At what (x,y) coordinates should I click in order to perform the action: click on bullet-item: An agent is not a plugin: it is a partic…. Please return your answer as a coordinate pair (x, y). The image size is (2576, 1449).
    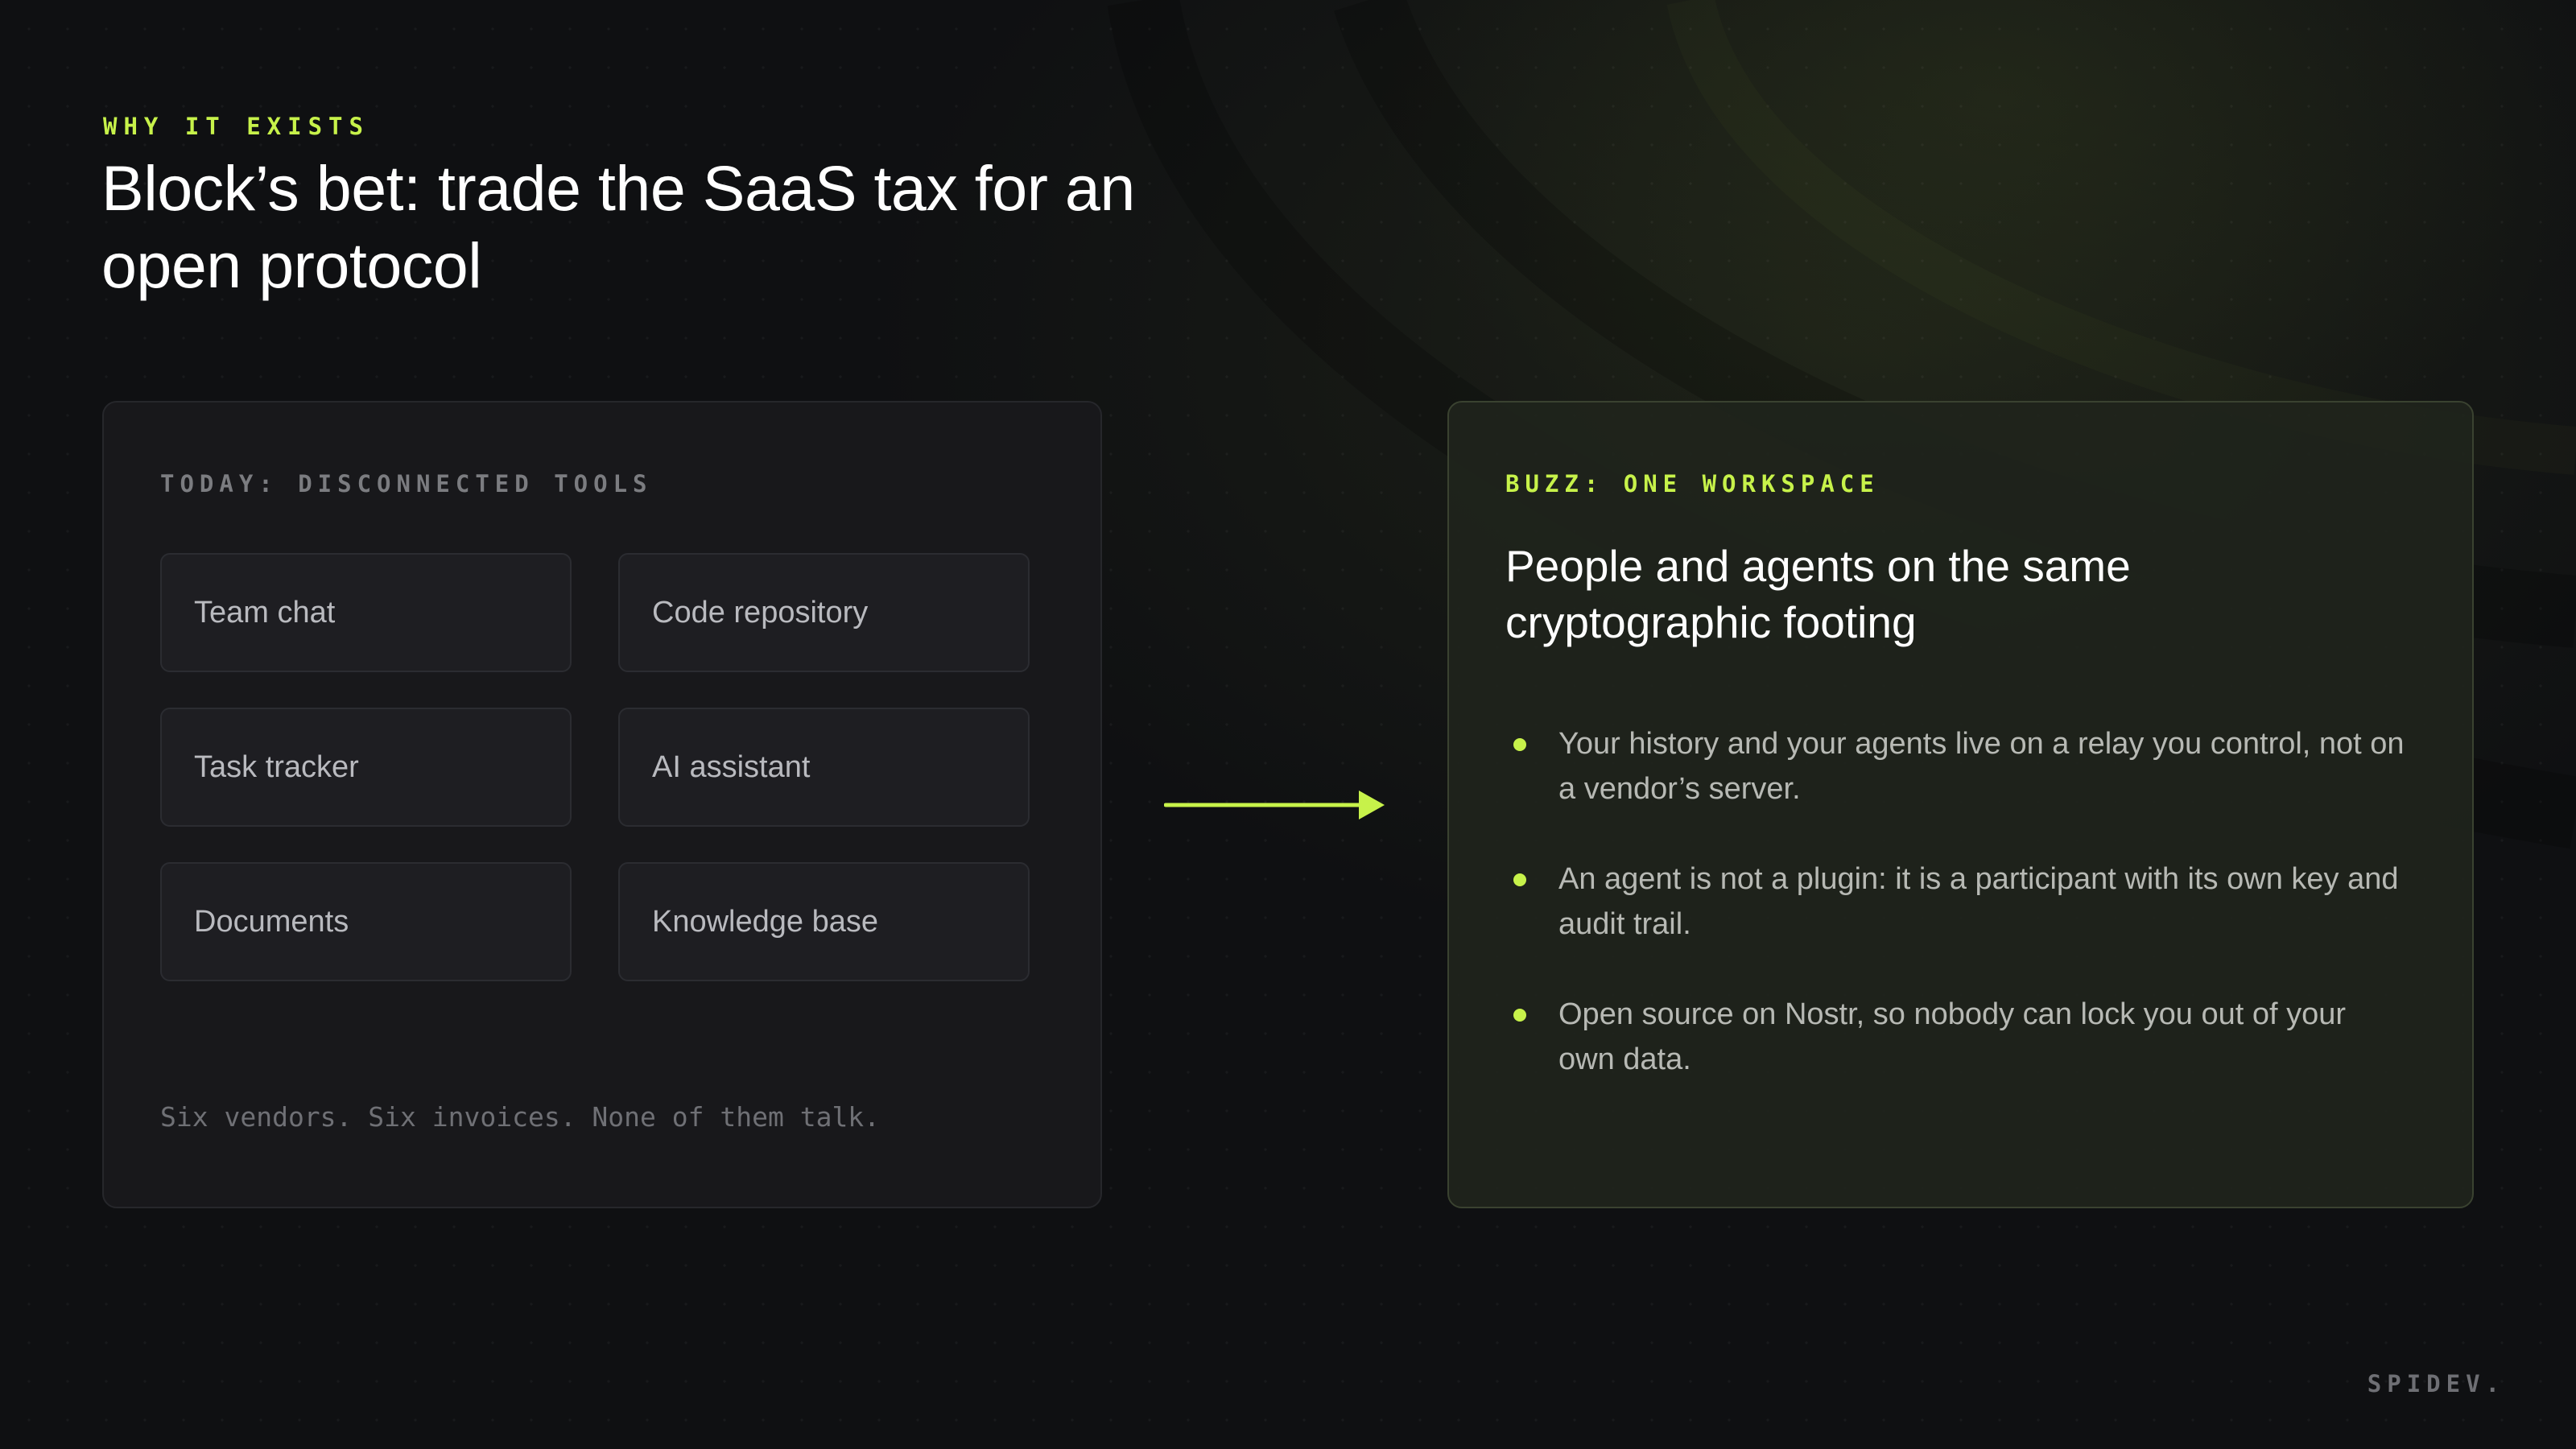
    Looking at the image, I should click on (1956, 902).